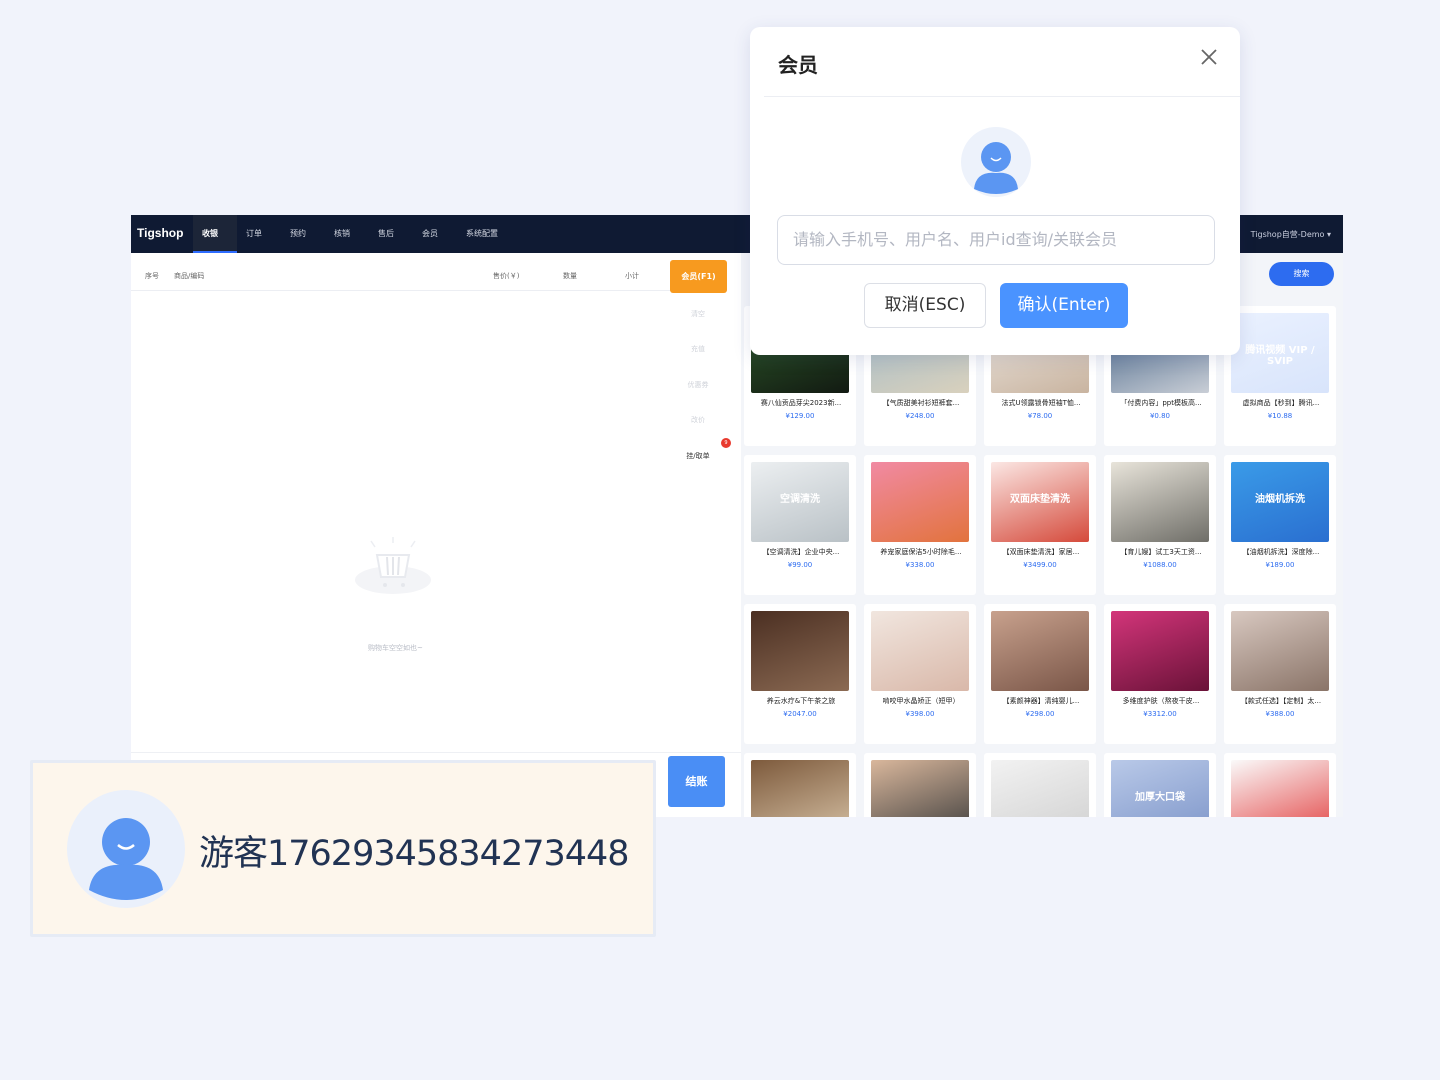  What do you see at coordinates (698, 349) in the screenshot?
I see `recharge-button: 充值` at bounding box center [698, 349].